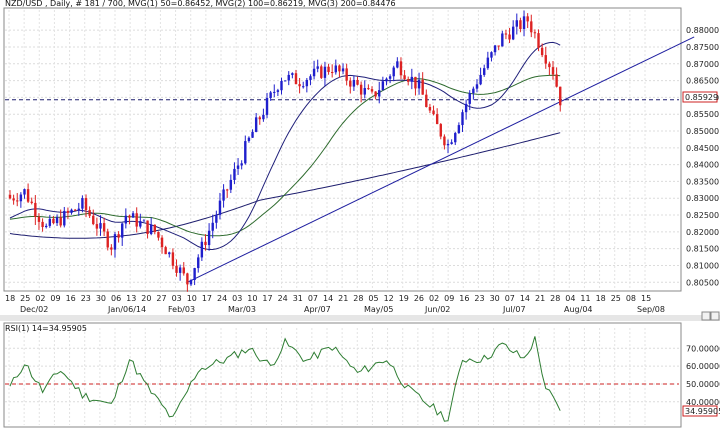 The image size is (720, 431). I want to click on day-label: 05, so click(373, 298).